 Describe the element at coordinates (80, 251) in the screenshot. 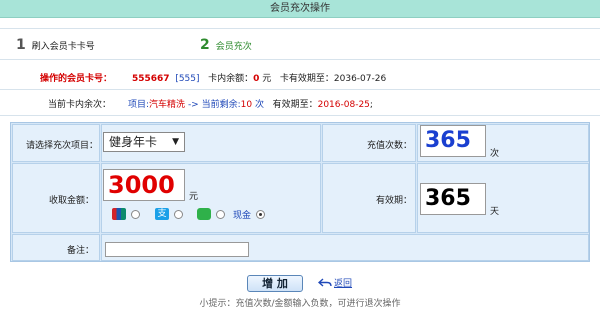

I see `note-label: 备注：` at that location.